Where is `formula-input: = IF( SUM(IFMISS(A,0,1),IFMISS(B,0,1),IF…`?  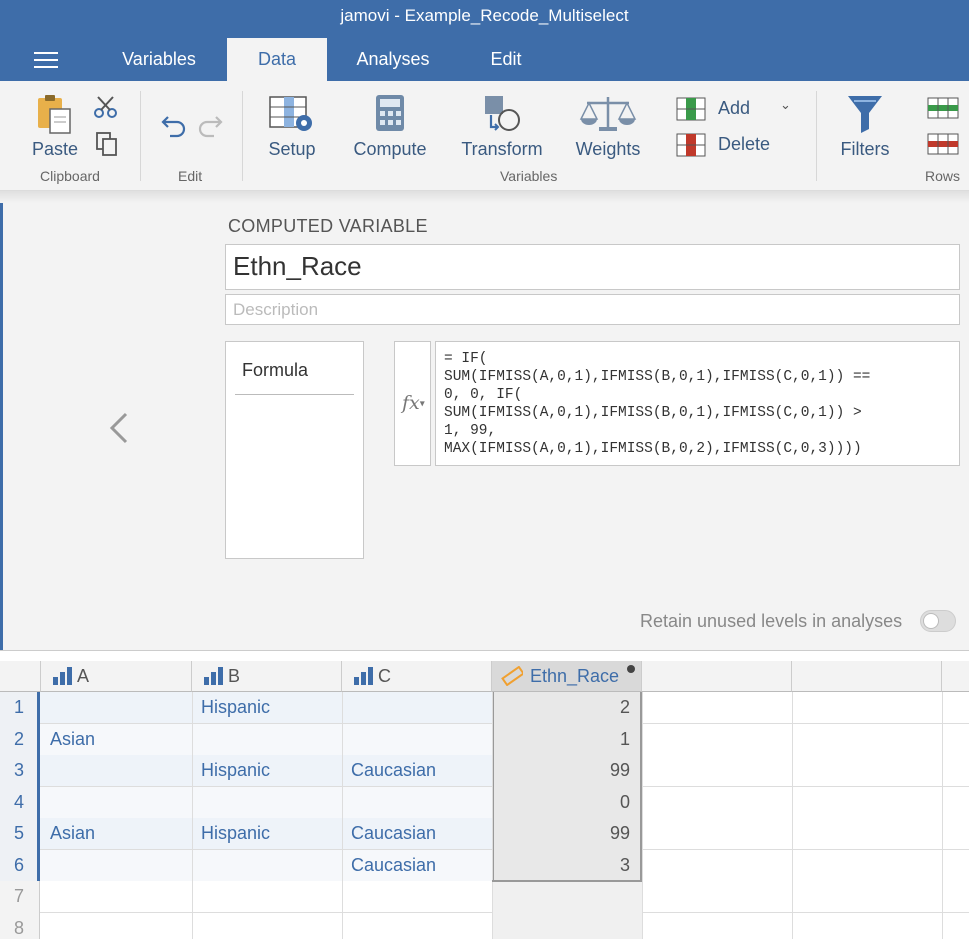
formula-input: = IF( SUM(IFMISS(A,0,1),IFMISS(B,0,1),IF… is located at coordinates (697, 403).